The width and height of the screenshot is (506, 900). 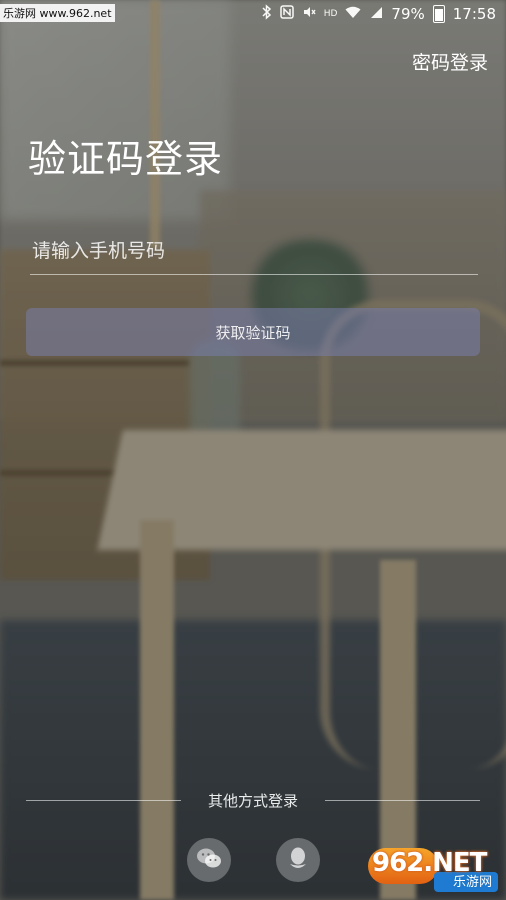 I want to click on wechat-icon, so click(x=209, y=860).